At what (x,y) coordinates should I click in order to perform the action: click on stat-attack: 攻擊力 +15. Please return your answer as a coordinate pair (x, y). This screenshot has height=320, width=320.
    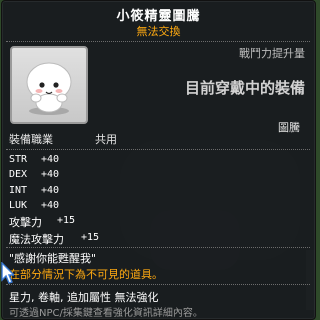
    Looking at the image, I should click on (42, 222).